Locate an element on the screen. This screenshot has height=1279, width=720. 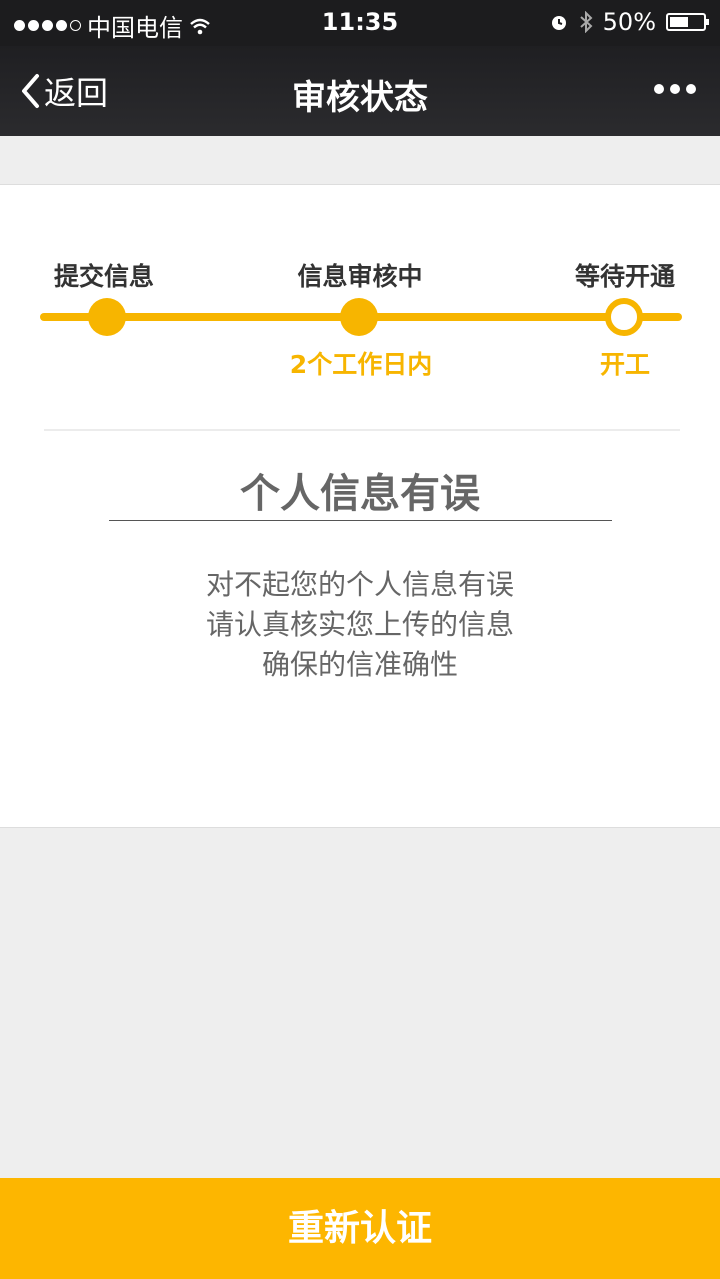
alarm-icon is located at coordinates (558, 23).